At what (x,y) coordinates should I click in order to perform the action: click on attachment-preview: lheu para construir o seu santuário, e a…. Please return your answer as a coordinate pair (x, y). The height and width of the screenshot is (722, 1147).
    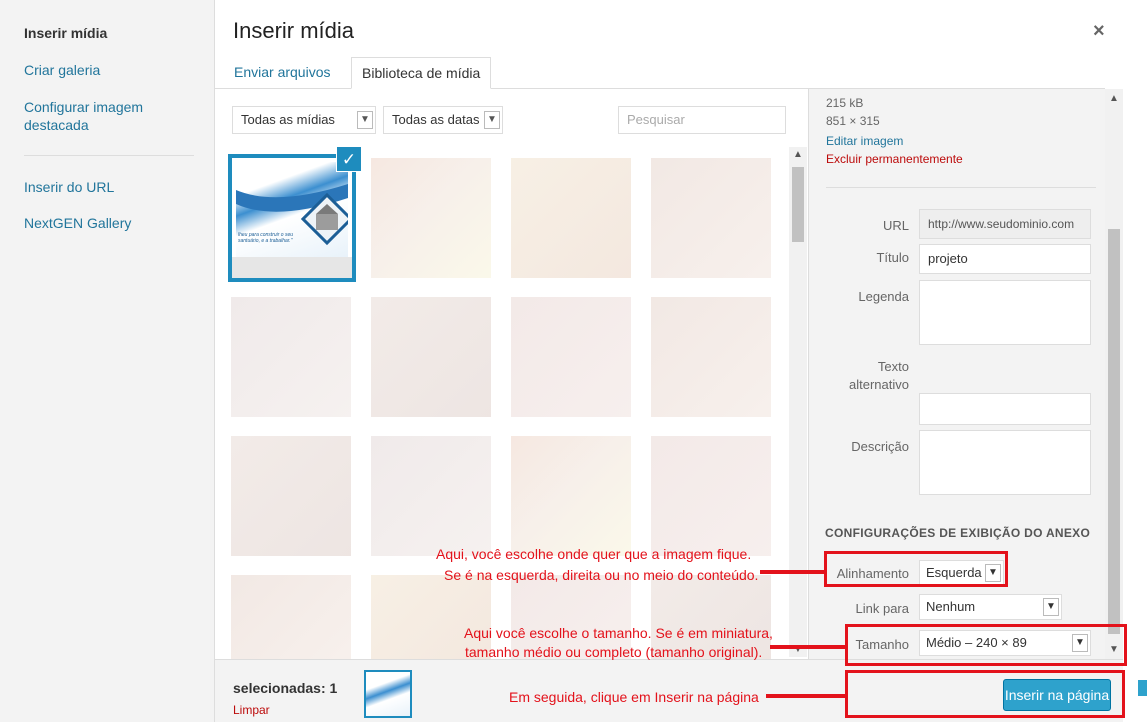
    Looking at the image, I should click on (294, 209).